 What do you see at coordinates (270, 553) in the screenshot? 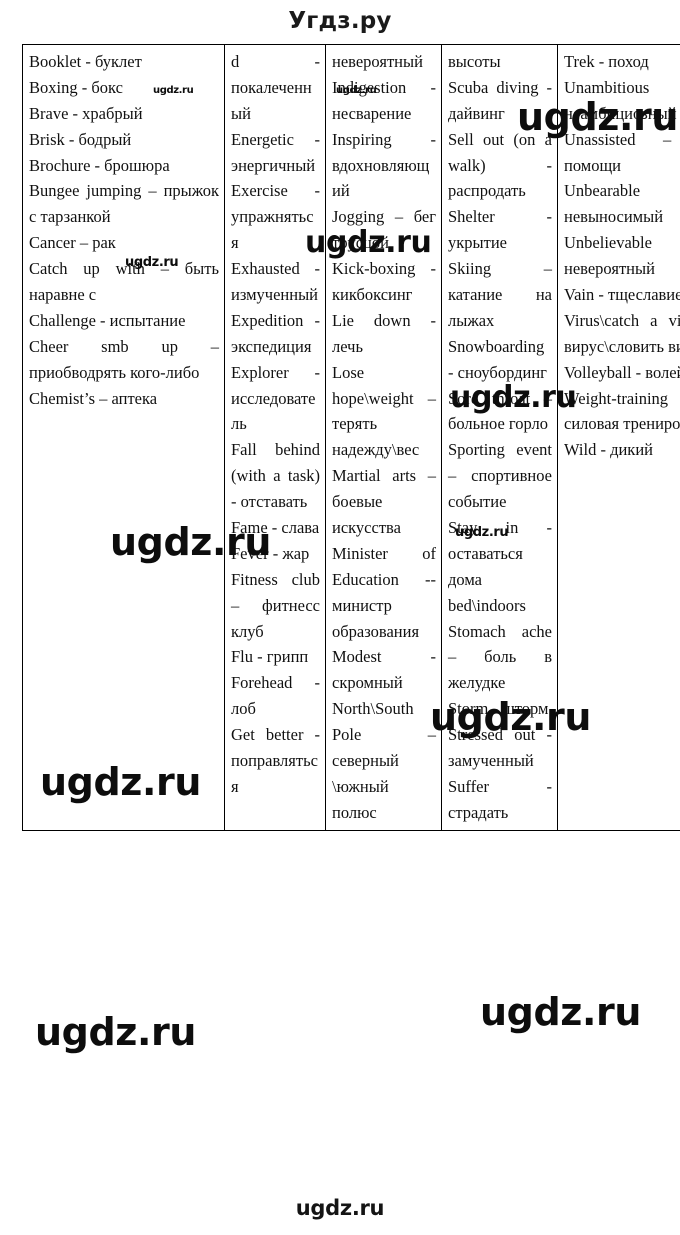
I see `glossary-entry: Fever - жар` at bounding box center [270, 553].